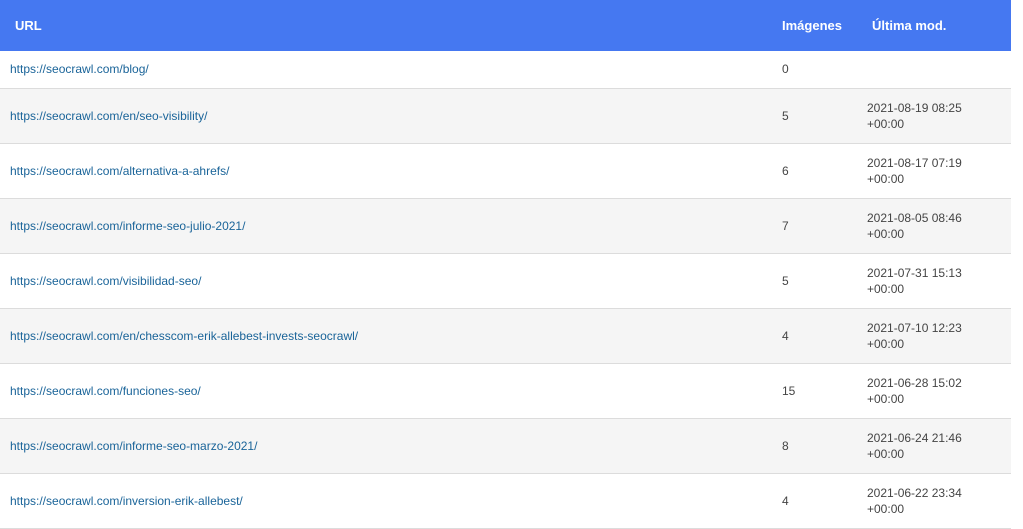  What do you see at coordinates (108, 116) in the screenshot?
I see `url-link: https://seocrawl.com/en/seo-visibility/` at bounding box center [108, 116].